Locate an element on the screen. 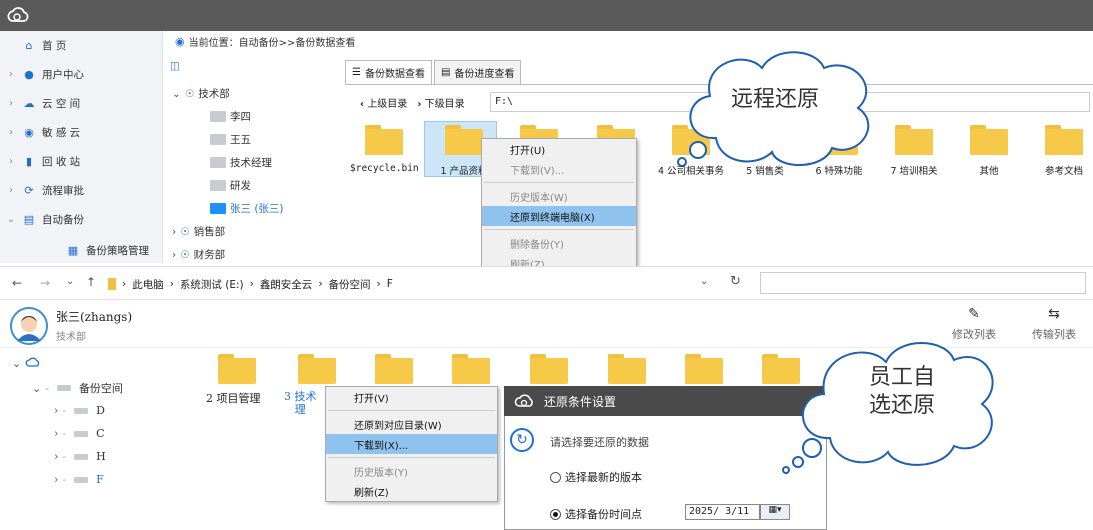 This screenshot has height=530, width=1093. tree-node-drive: › - D is located at coordinates (79, 410).